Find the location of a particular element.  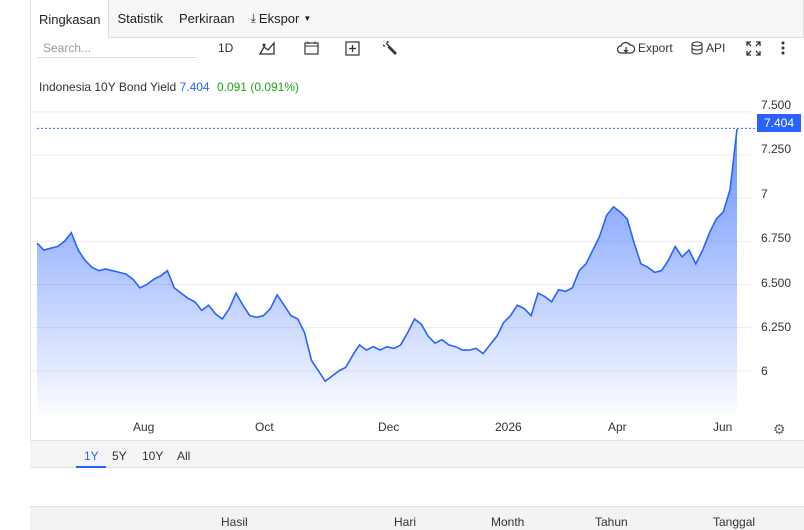

legend-price: 7.404 is located at coordinates (194, 87).